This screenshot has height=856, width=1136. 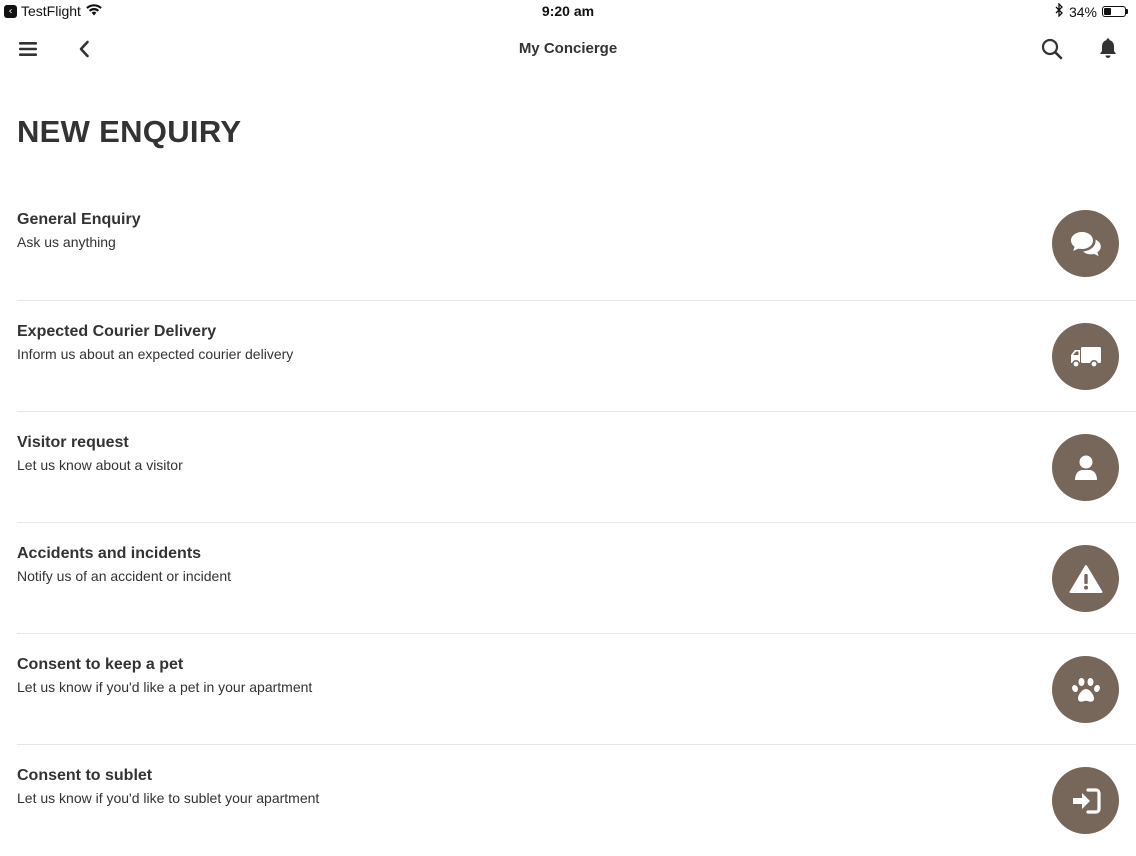 I want to click on page-title: NEW ENQUIRY, so click(x=129, y=131).